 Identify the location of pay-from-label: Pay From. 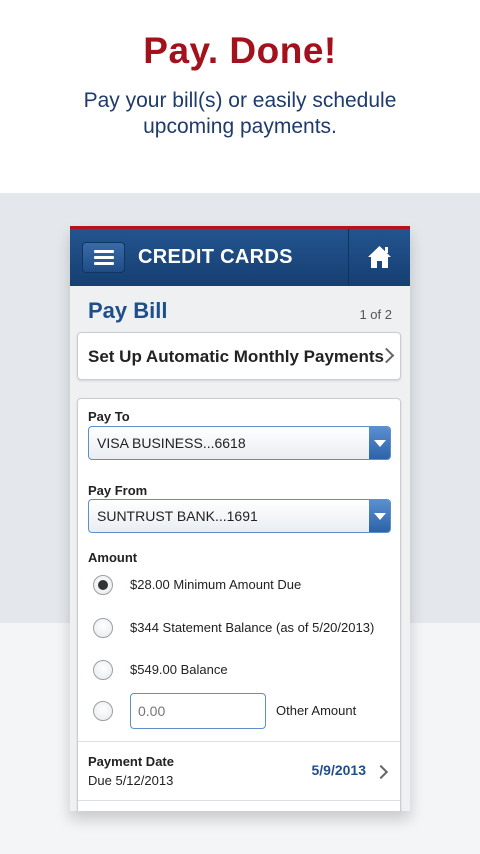
(118, 490).